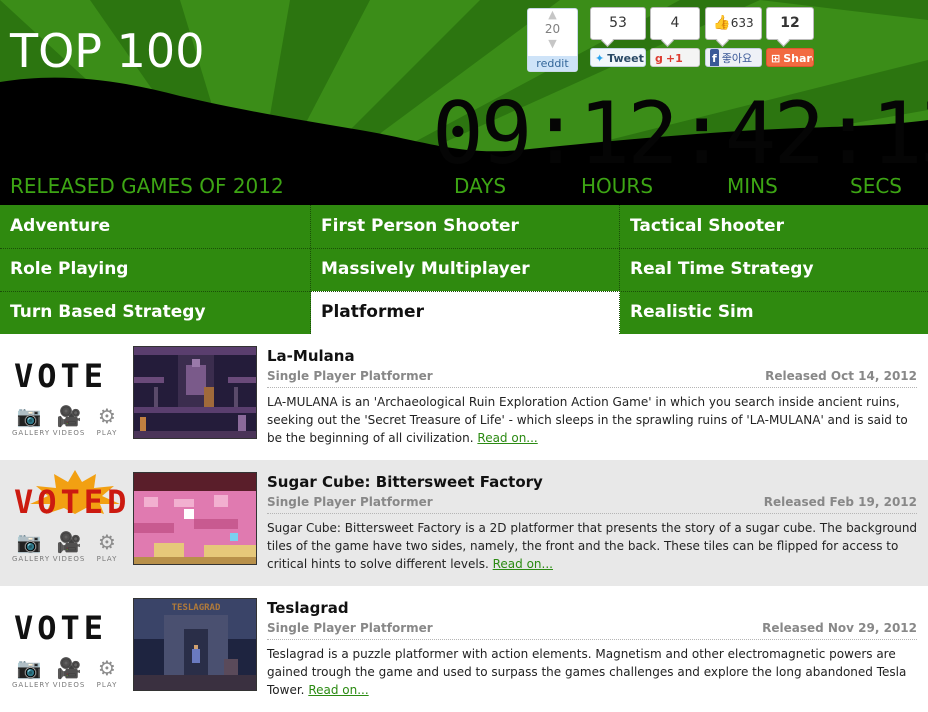 Image resolution: width=928 pixels, height=712 pixels. I want to click on voted-badge: VOTED, so click(72, 502).